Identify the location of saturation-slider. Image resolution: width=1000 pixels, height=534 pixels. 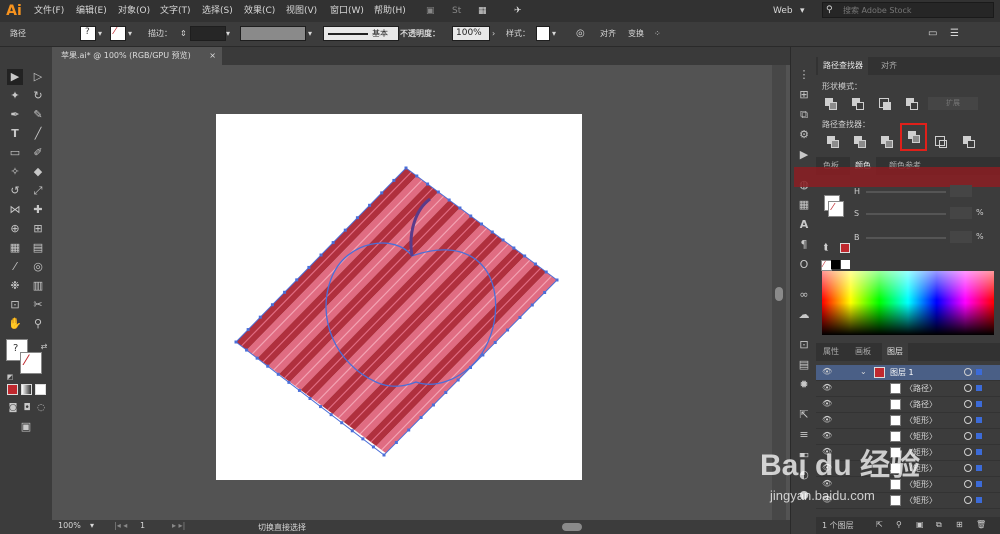
(906, 214).